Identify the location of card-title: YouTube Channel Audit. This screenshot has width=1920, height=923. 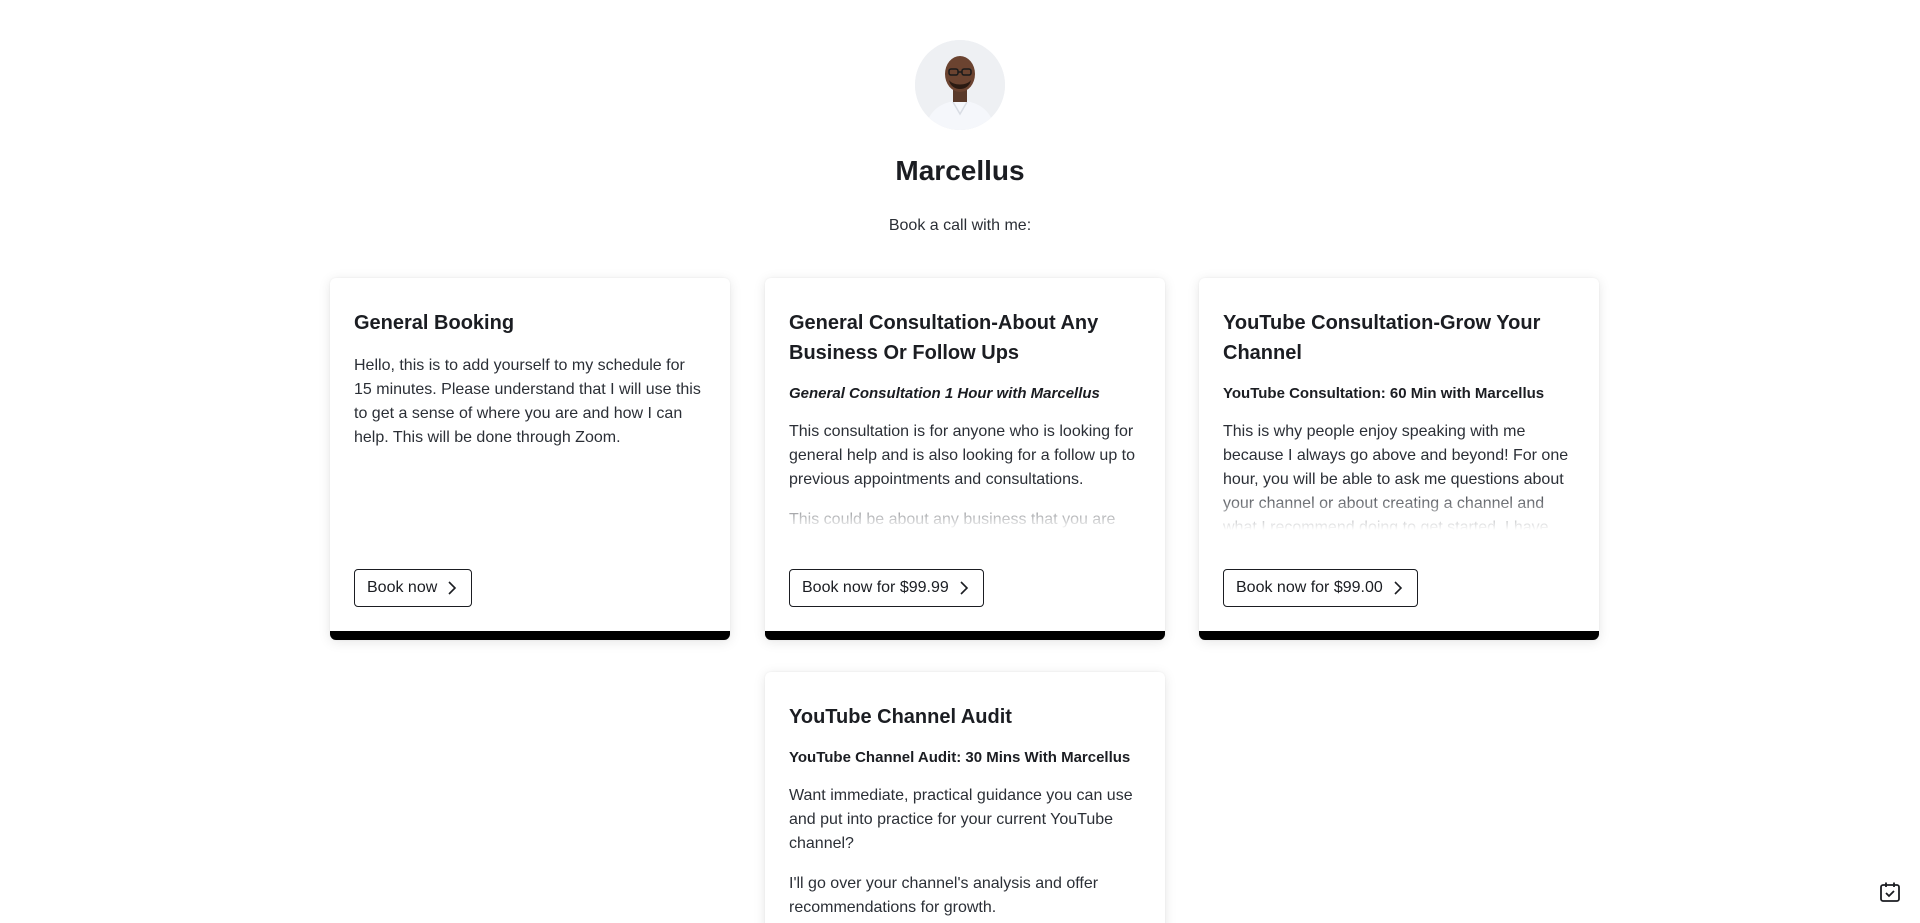
(900, 717).